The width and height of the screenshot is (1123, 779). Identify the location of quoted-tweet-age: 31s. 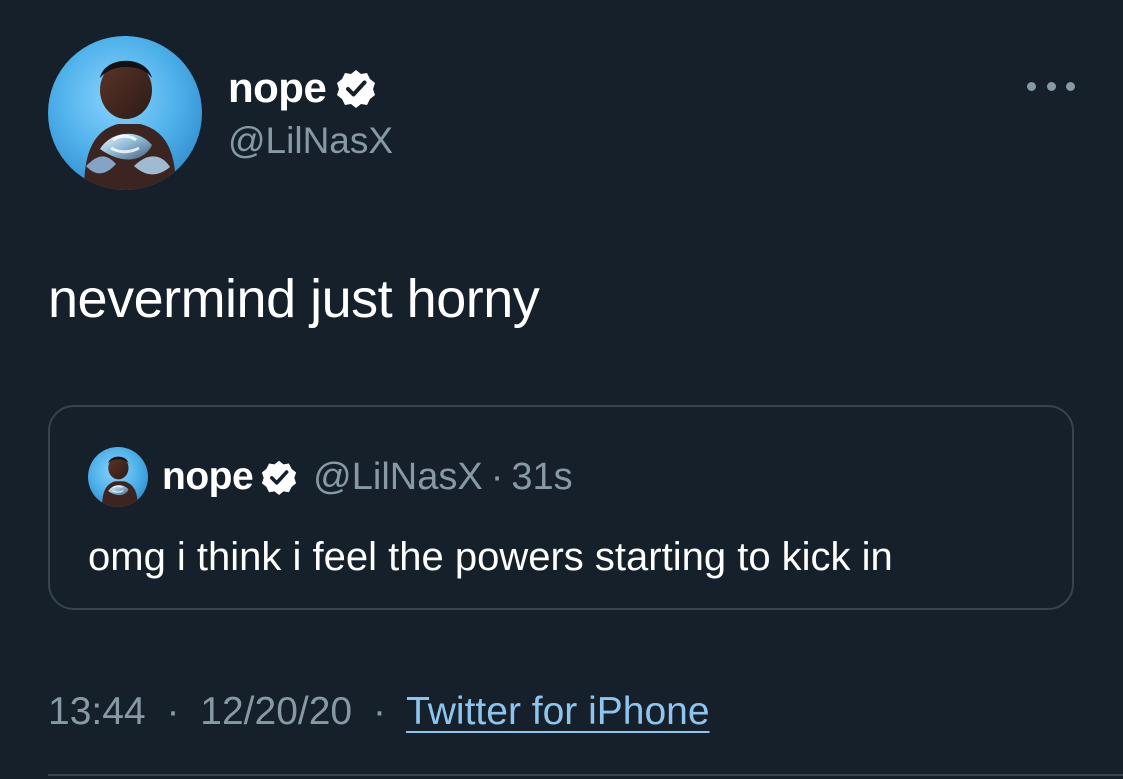
(542, 476).